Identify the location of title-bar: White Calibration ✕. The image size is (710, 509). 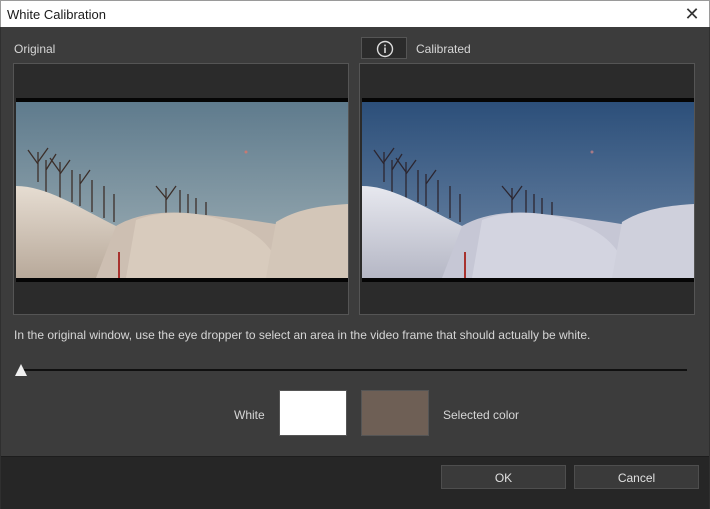
(355, 13).